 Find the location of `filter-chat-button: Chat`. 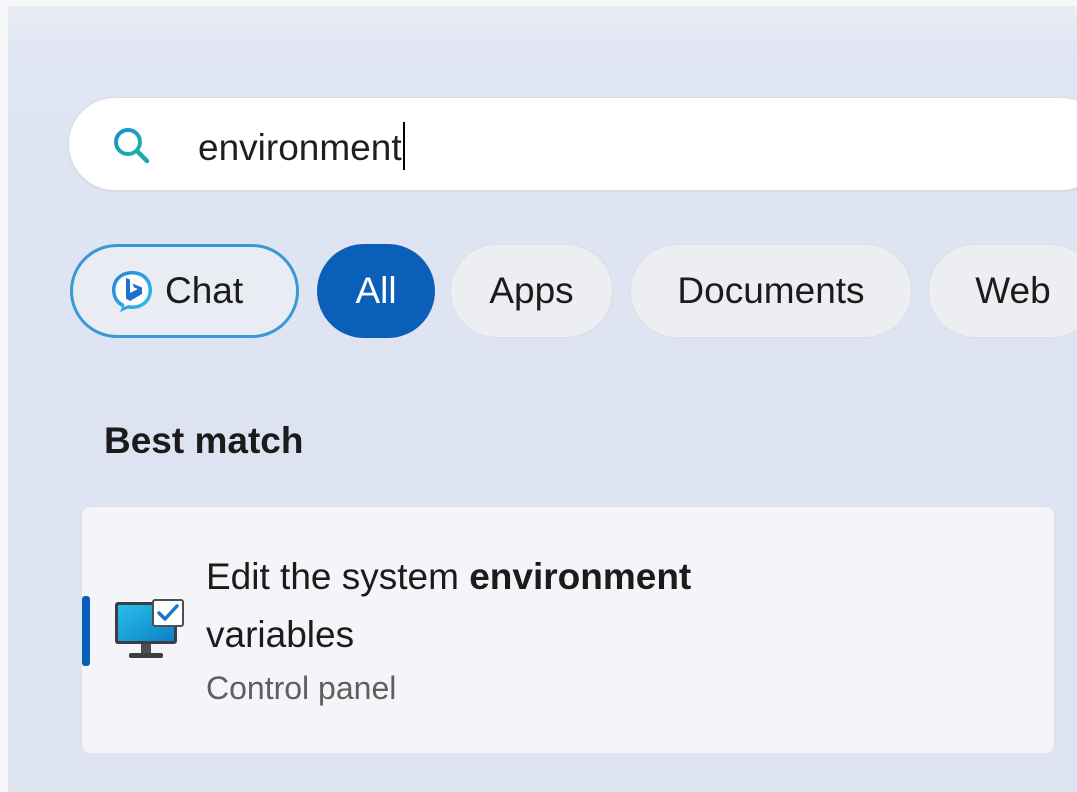

filter-chat-button: Chat is located at coordinates (184, 291).